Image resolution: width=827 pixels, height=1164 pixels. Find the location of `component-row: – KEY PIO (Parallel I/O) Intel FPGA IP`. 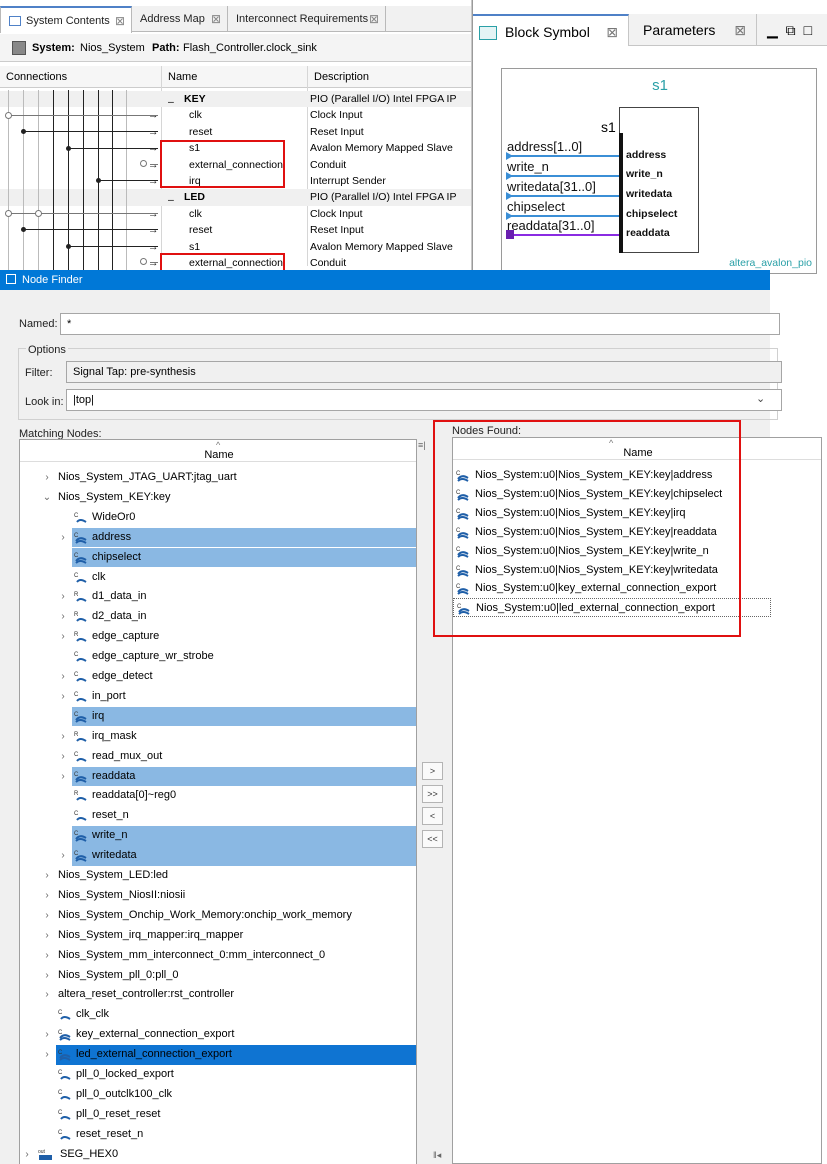

component-row: – KEY PIO (Parallel I/O) Intel FPGA IP is located at coordinates (235, 99).